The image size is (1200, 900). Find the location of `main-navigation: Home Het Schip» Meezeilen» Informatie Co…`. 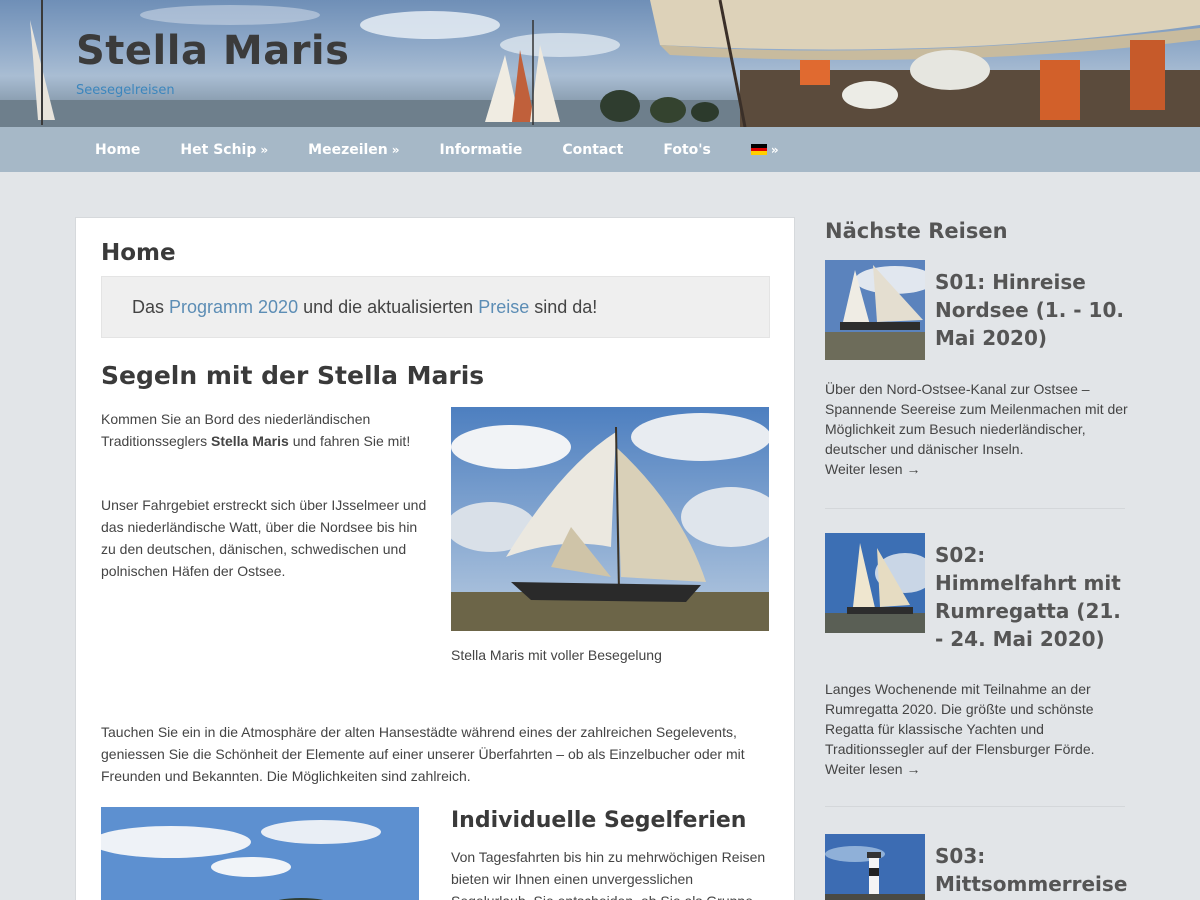

main-navigation: Home Het Schip» Meezeilen» Informatie Co… is located at coordinates (600, 149).